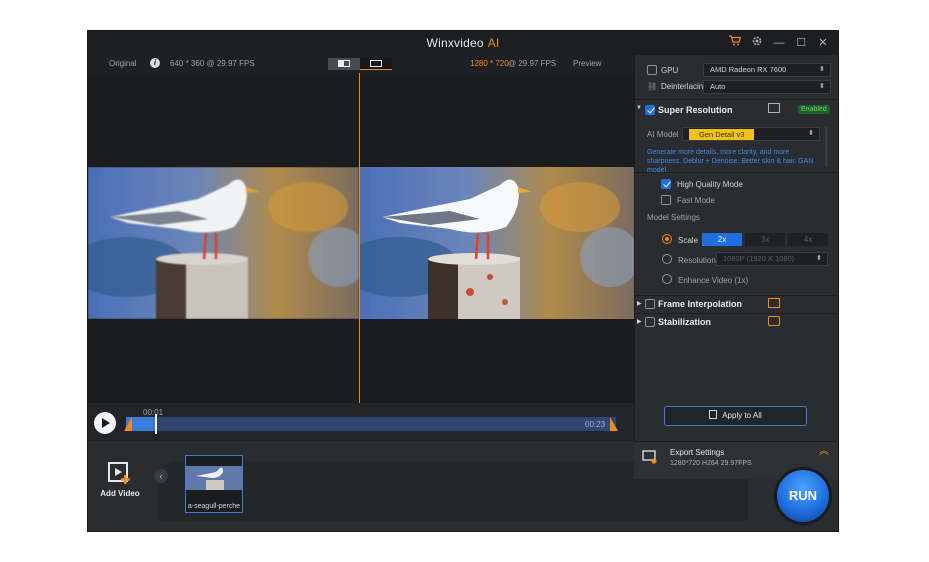 The height and width of the screenshot is (562, 929). What do you see at coordinates (774, 108) in the screenshot?
I see `expand-icon` at bounding box center [774, 108].